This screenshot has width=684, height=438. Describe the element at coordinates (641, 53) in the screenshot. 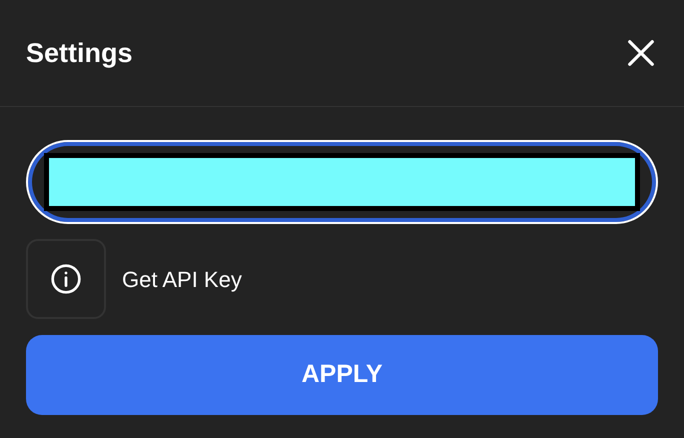

I see `close-icon` at that location.